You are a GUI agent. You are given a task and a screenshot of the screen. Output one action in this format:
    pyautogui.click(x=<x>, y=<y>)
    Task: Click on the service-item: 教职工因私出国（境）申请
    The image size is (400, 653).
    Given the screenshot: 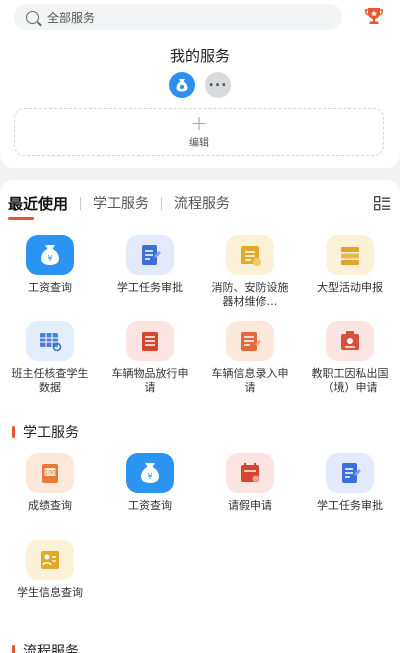 What is the action you would take?
    pyautogui.click(x=350, y=358)
    